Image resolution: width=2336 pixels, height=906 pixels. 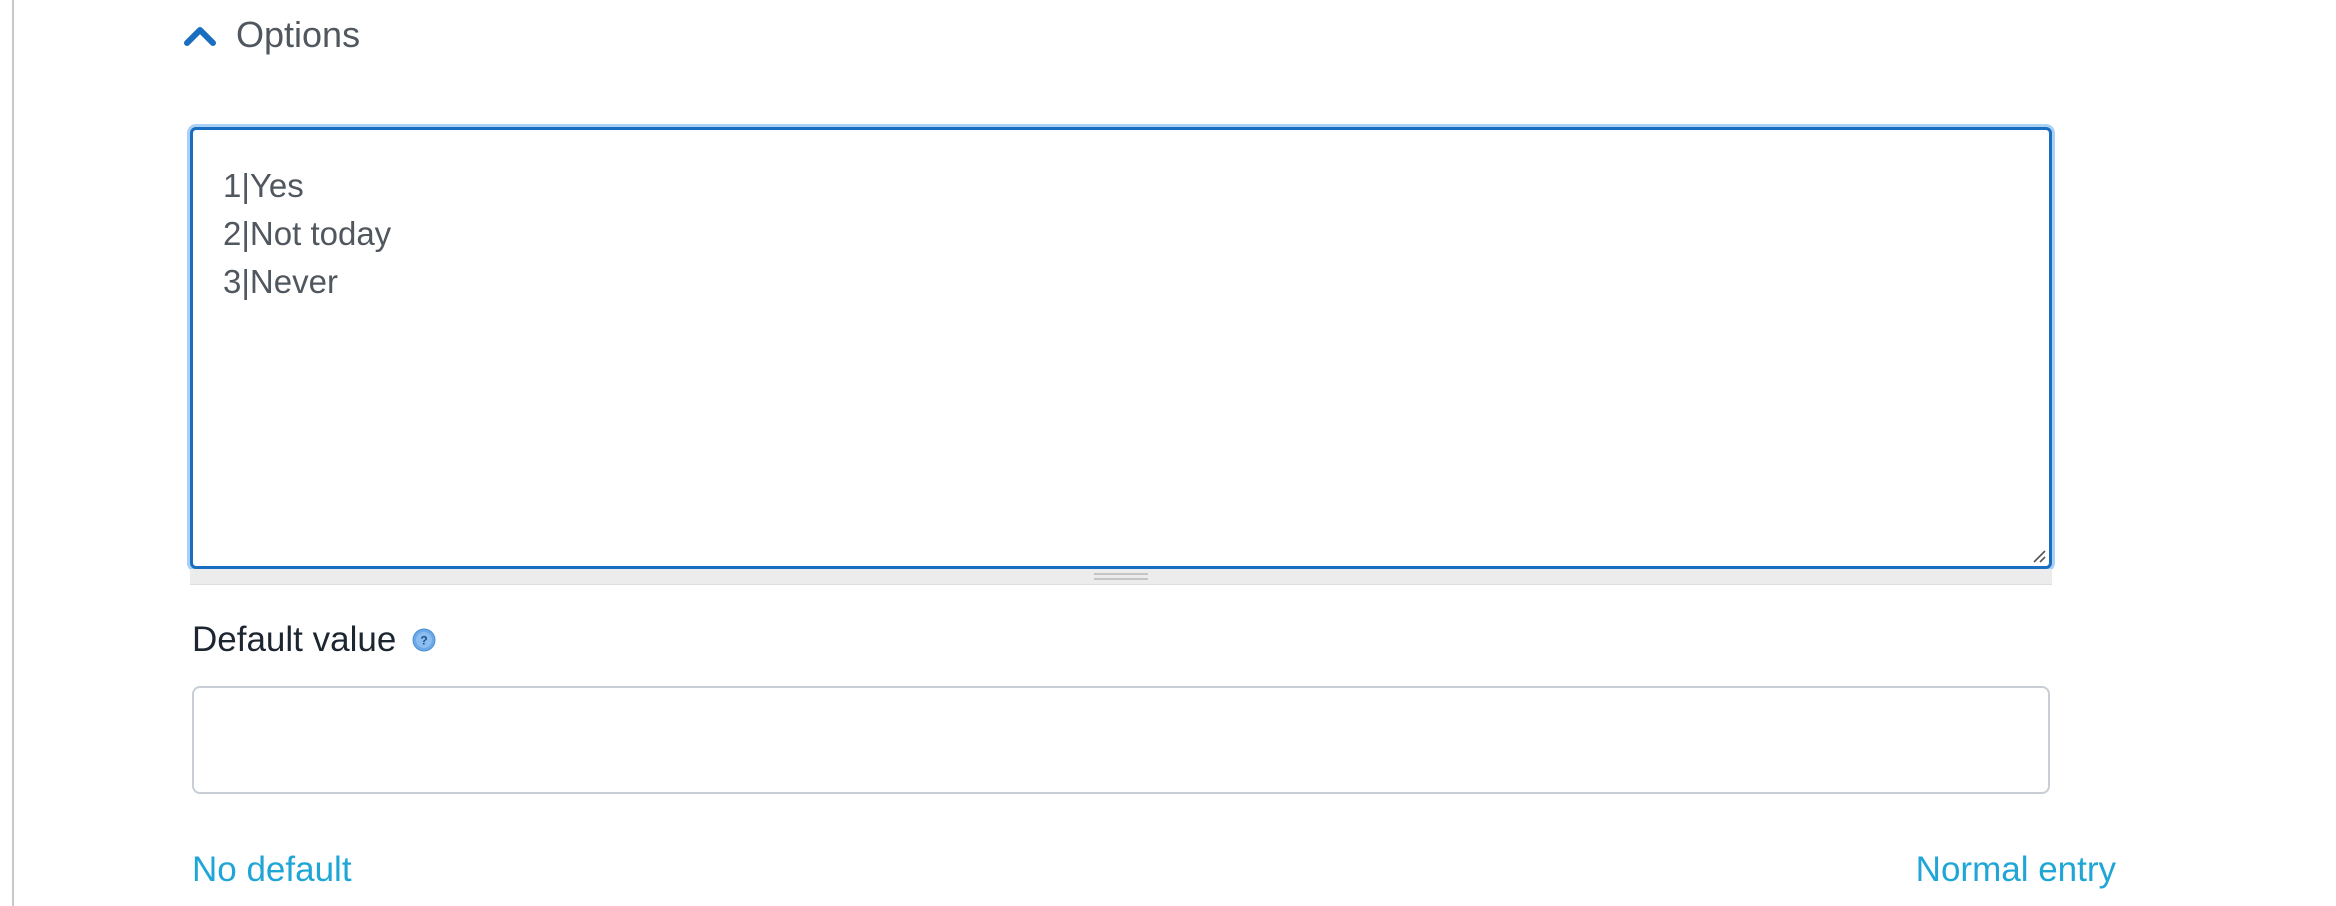 What do you see at coordinates (2038, 555) in the screenshot?
I see `textarea-resize-handle-icon` at bounding box center [2038, 555].